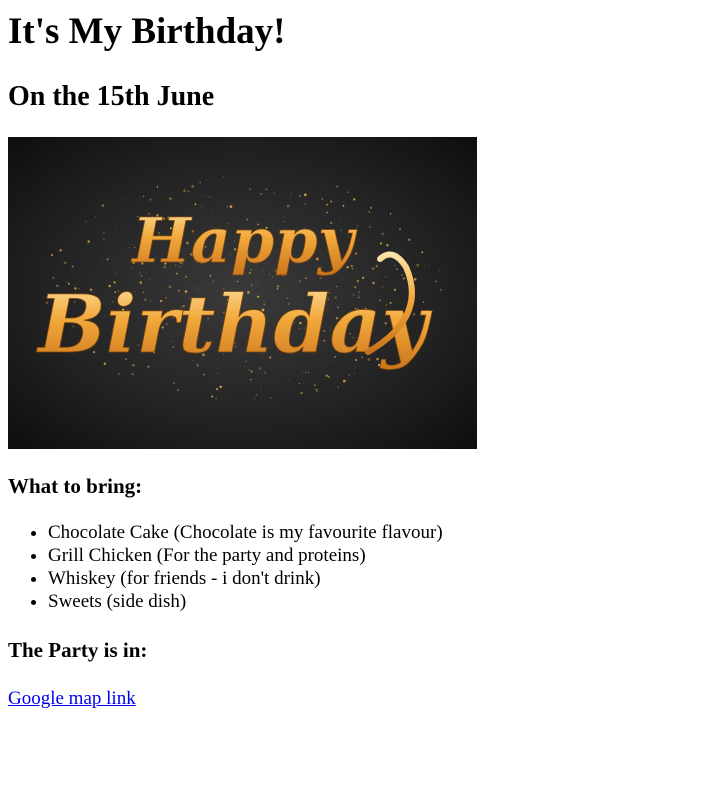  I want to click on party-heading: The Party is in:, so click(78, 650).